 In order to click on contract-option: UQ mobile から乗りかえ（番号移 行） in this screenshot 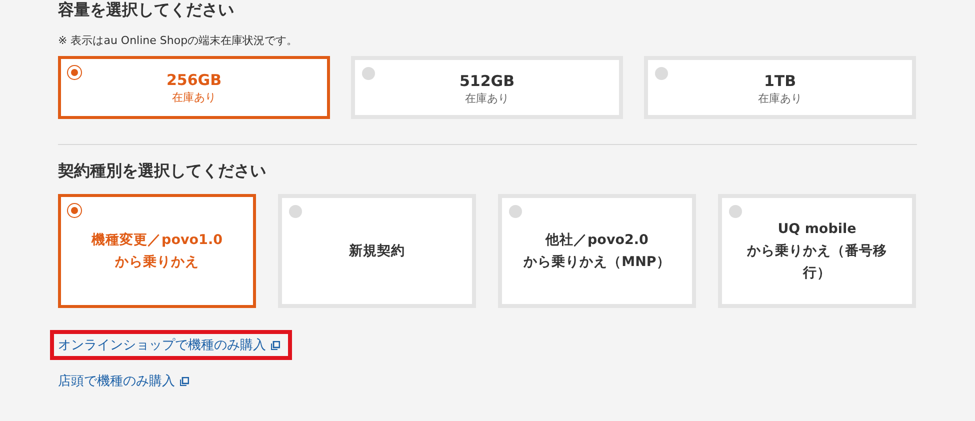, I will do `click(817, 251)`.